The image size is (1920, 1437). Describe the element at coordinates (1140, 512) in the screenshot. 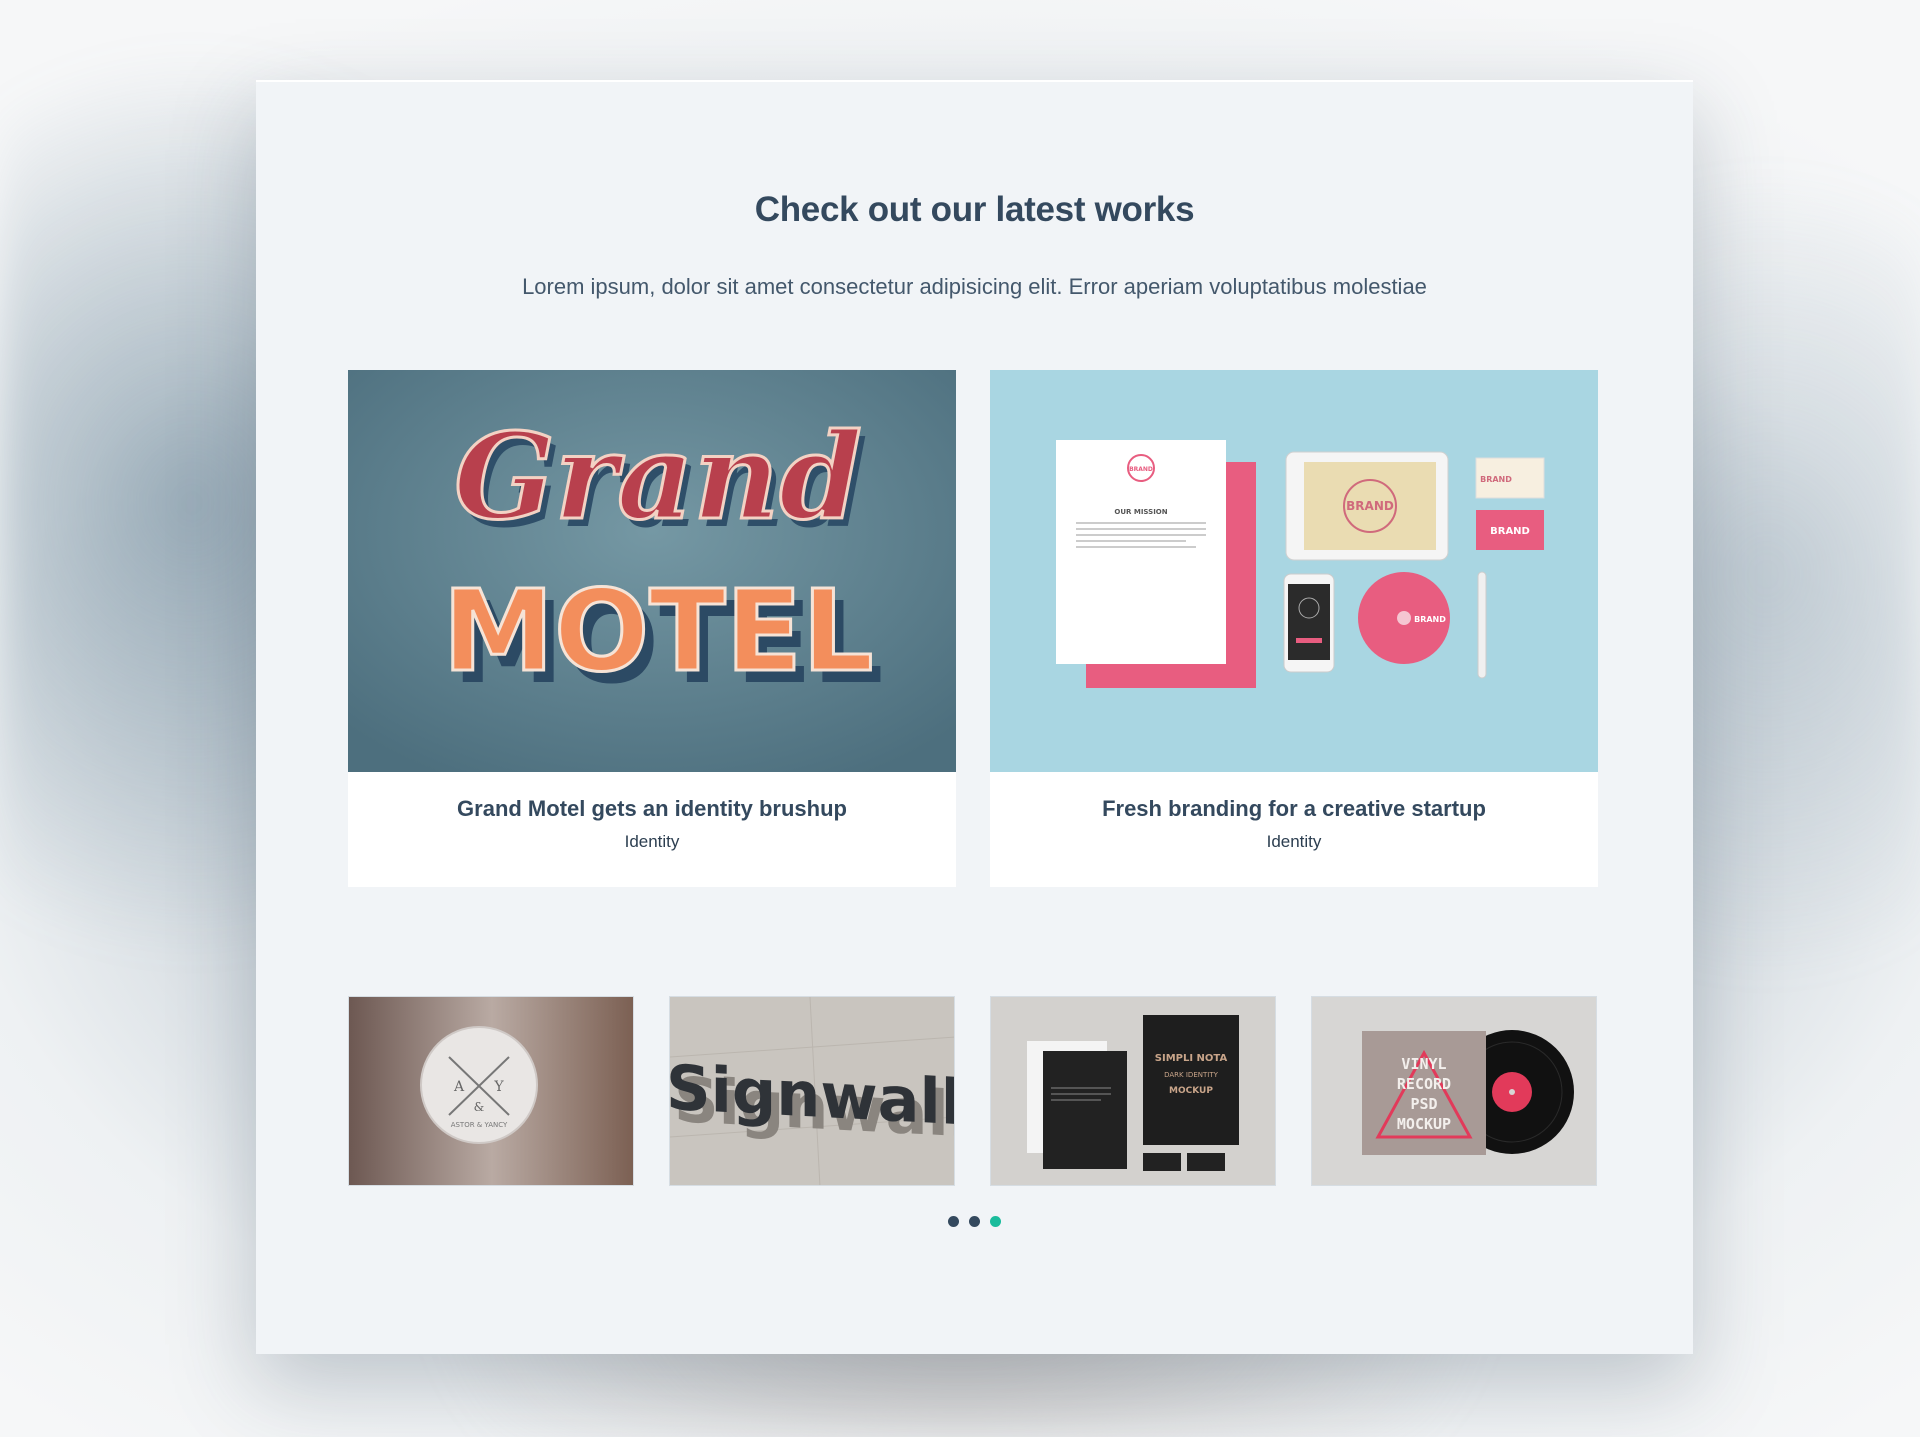

I see `letterhead-mission: OUR MISSION` at that location.